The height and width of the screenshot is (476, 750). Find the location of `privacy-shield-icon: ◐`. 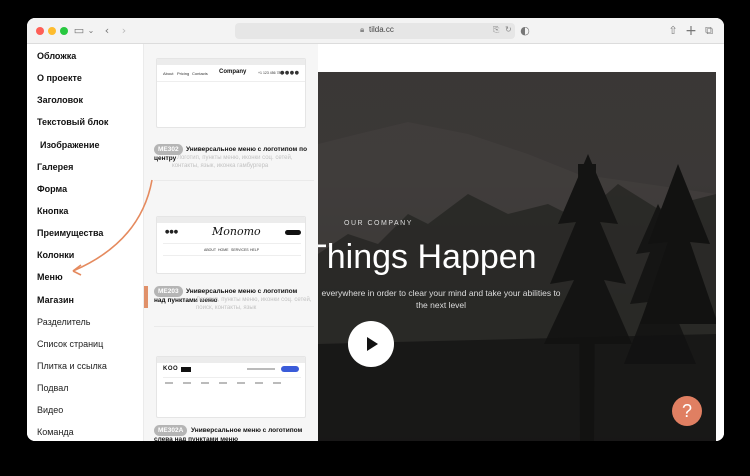

privacy-shield-icon: ◐ is located at coordinates (525, 31).